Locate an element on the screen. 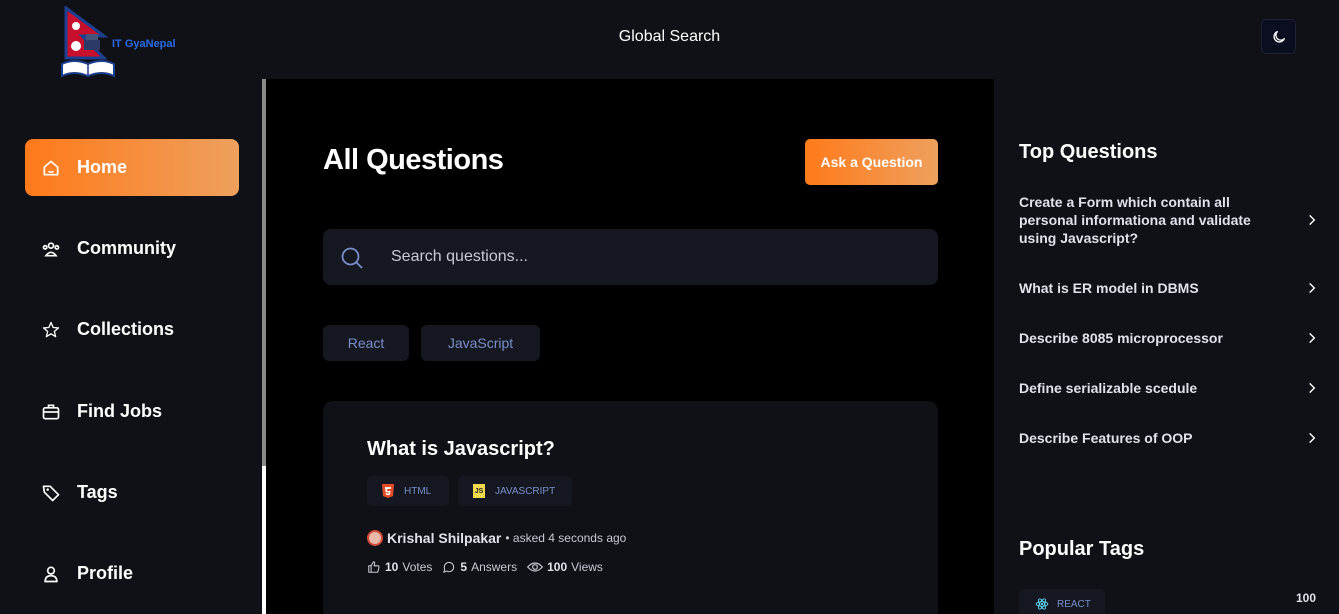  question-tag-html: HTML is located at coordinates (408, 491).